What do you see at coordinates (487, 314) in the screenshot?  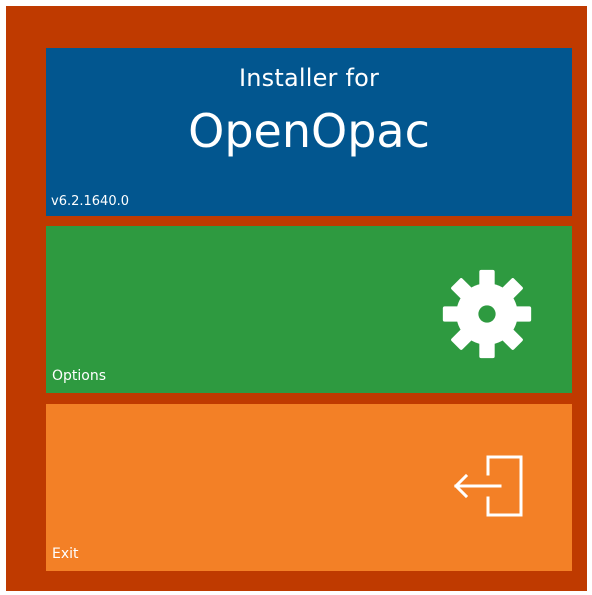 I see `gear-icon` at bounding box center [487, 314].